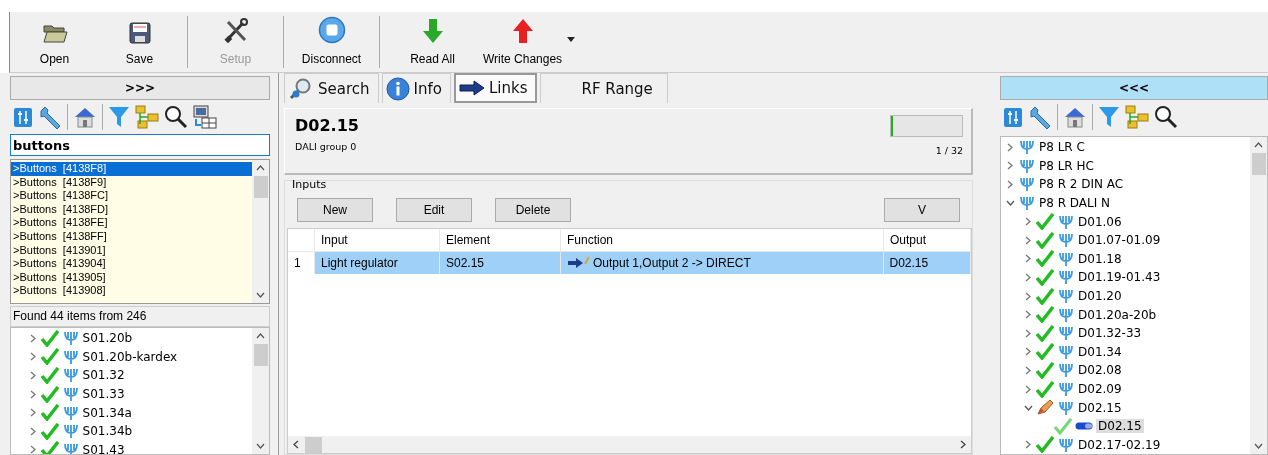 The image size is (1268, 455). Describe the element at coordinates (131, 277) in the screenshot. I see `list-item: >Buttons [413905]` at that location.